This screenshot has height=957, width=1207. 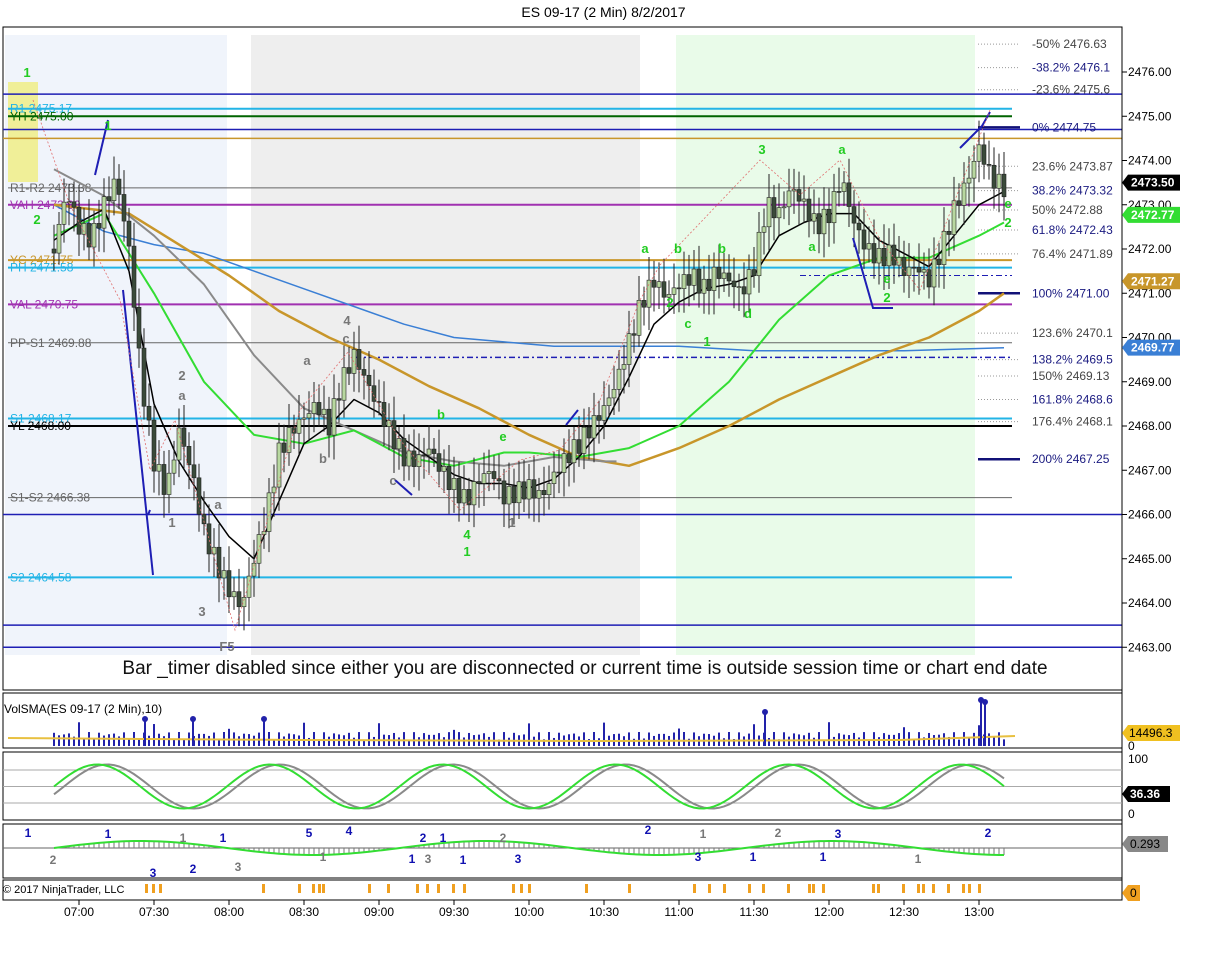 I want to click on fib-label: 50% 2472.88, so click(x=1067, y=210).